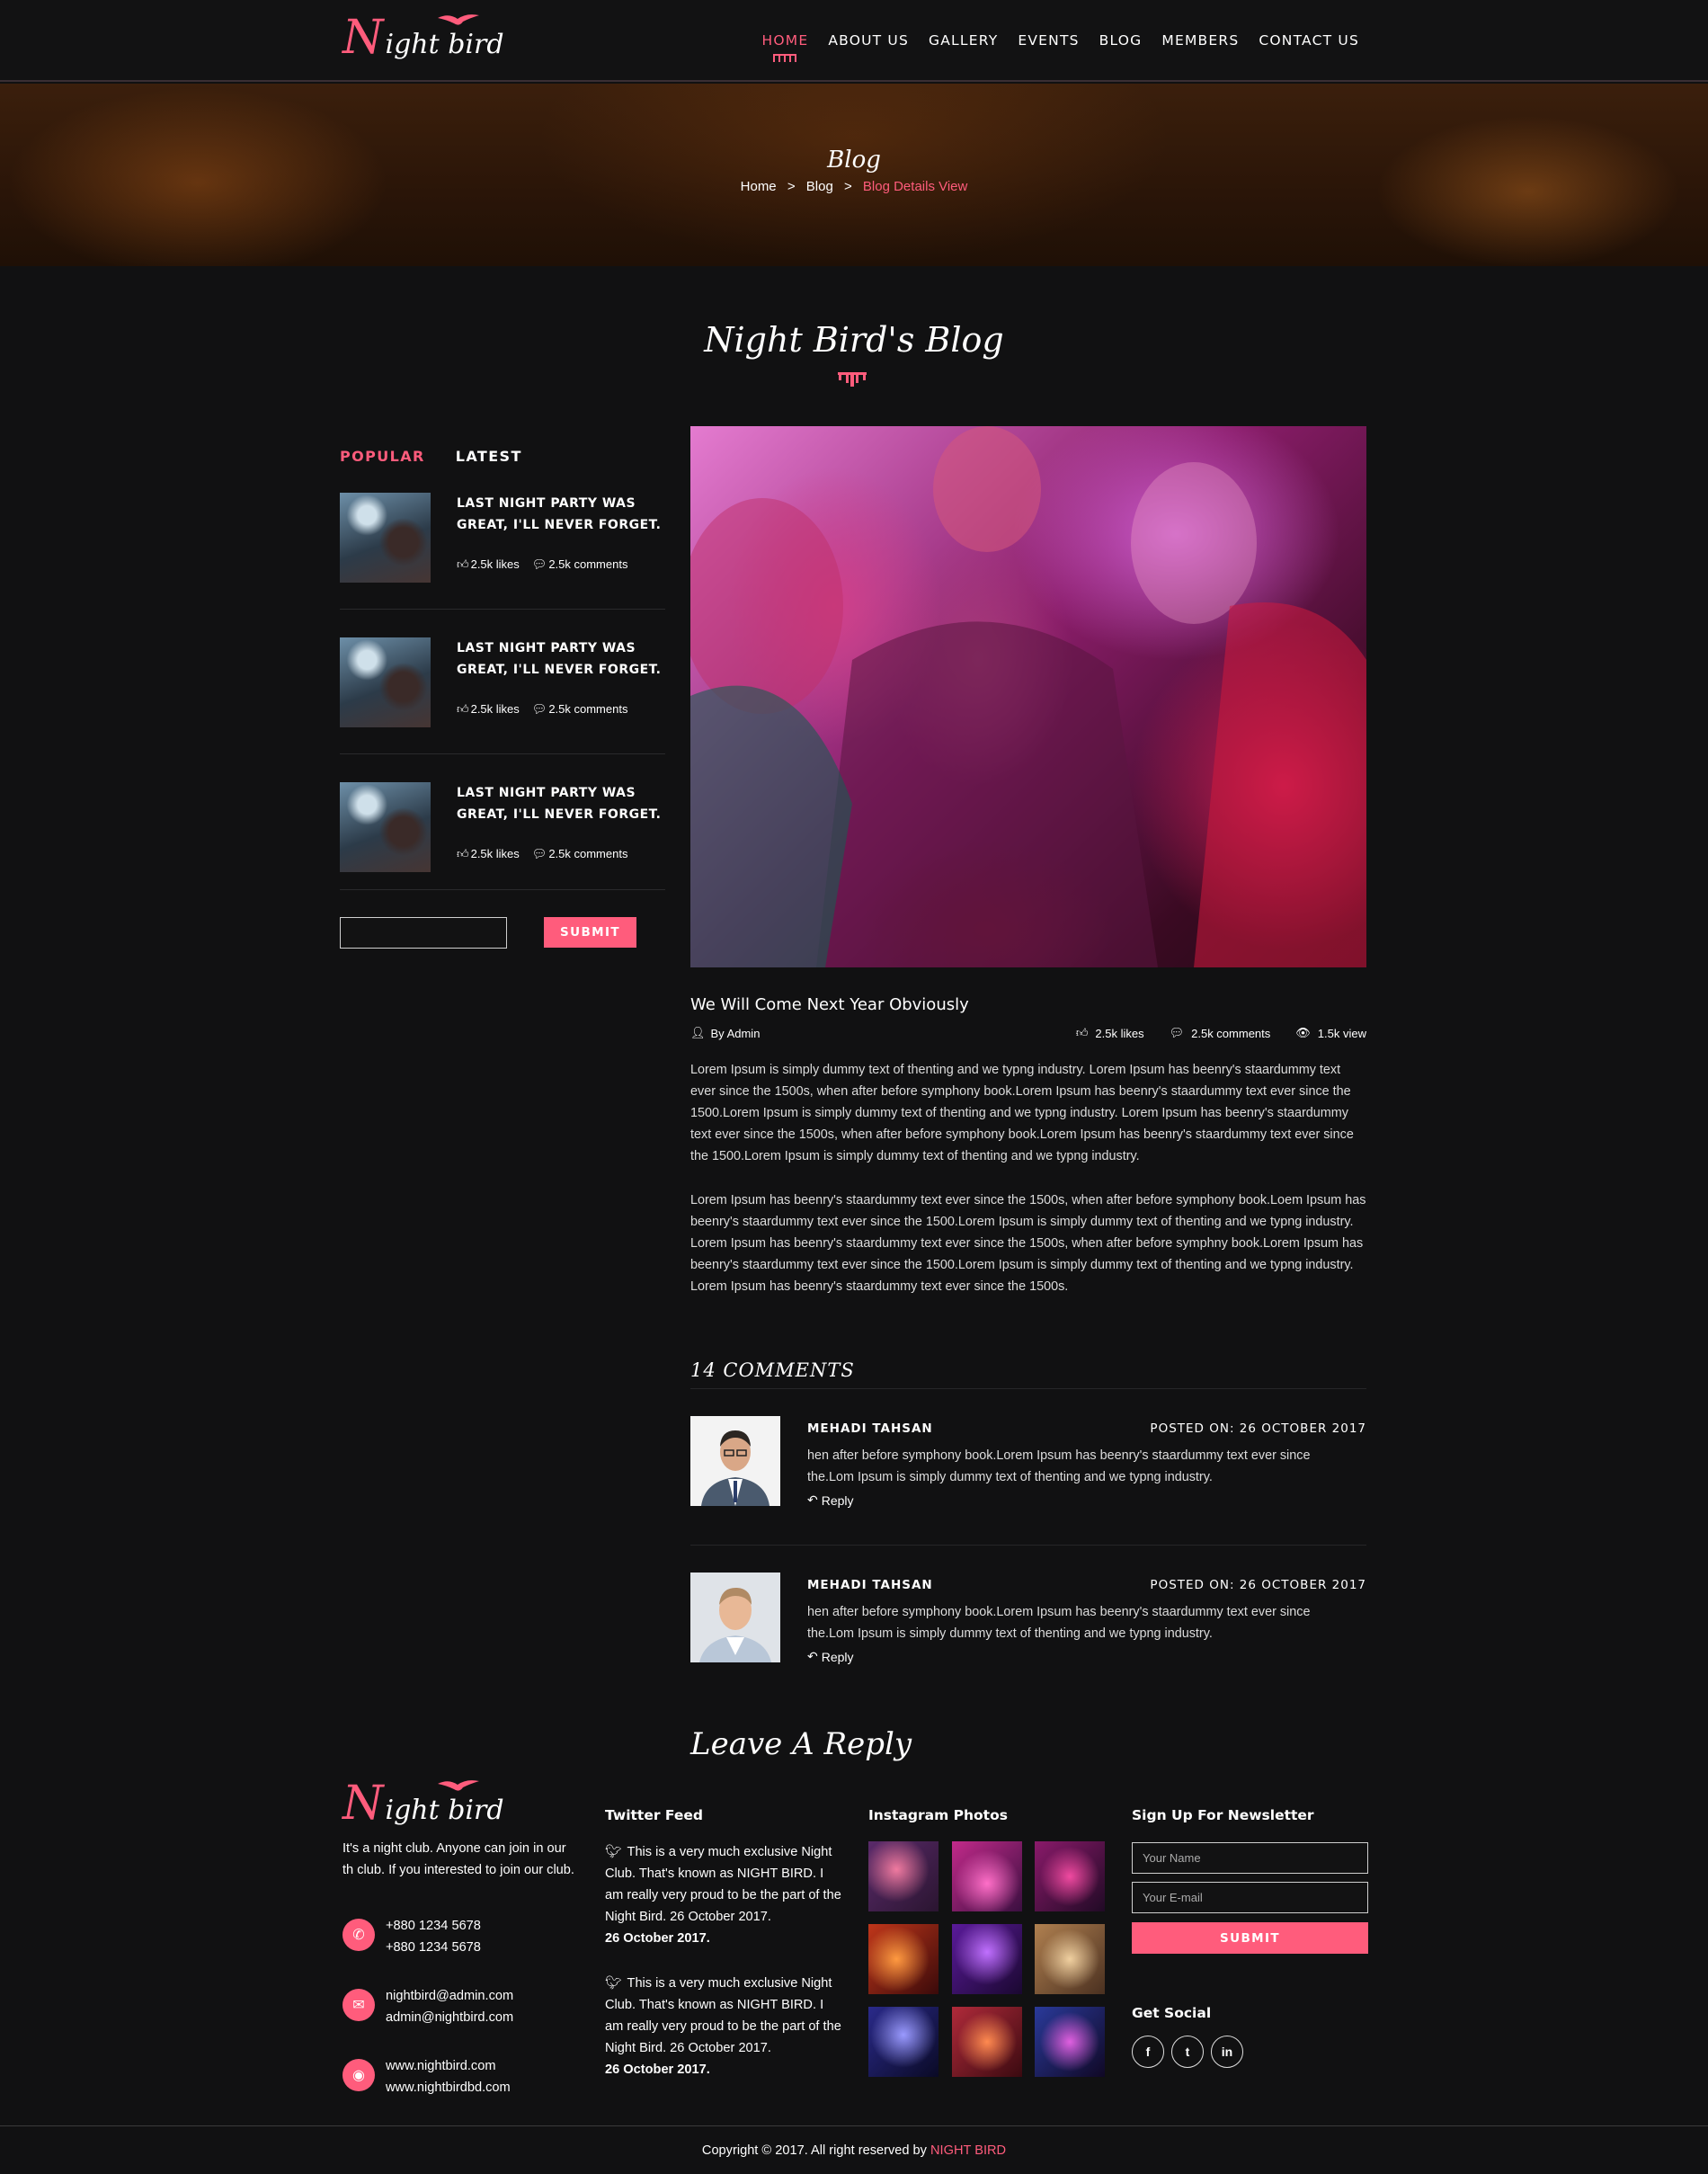  I want to click on divider-icon, so click(852, 380).